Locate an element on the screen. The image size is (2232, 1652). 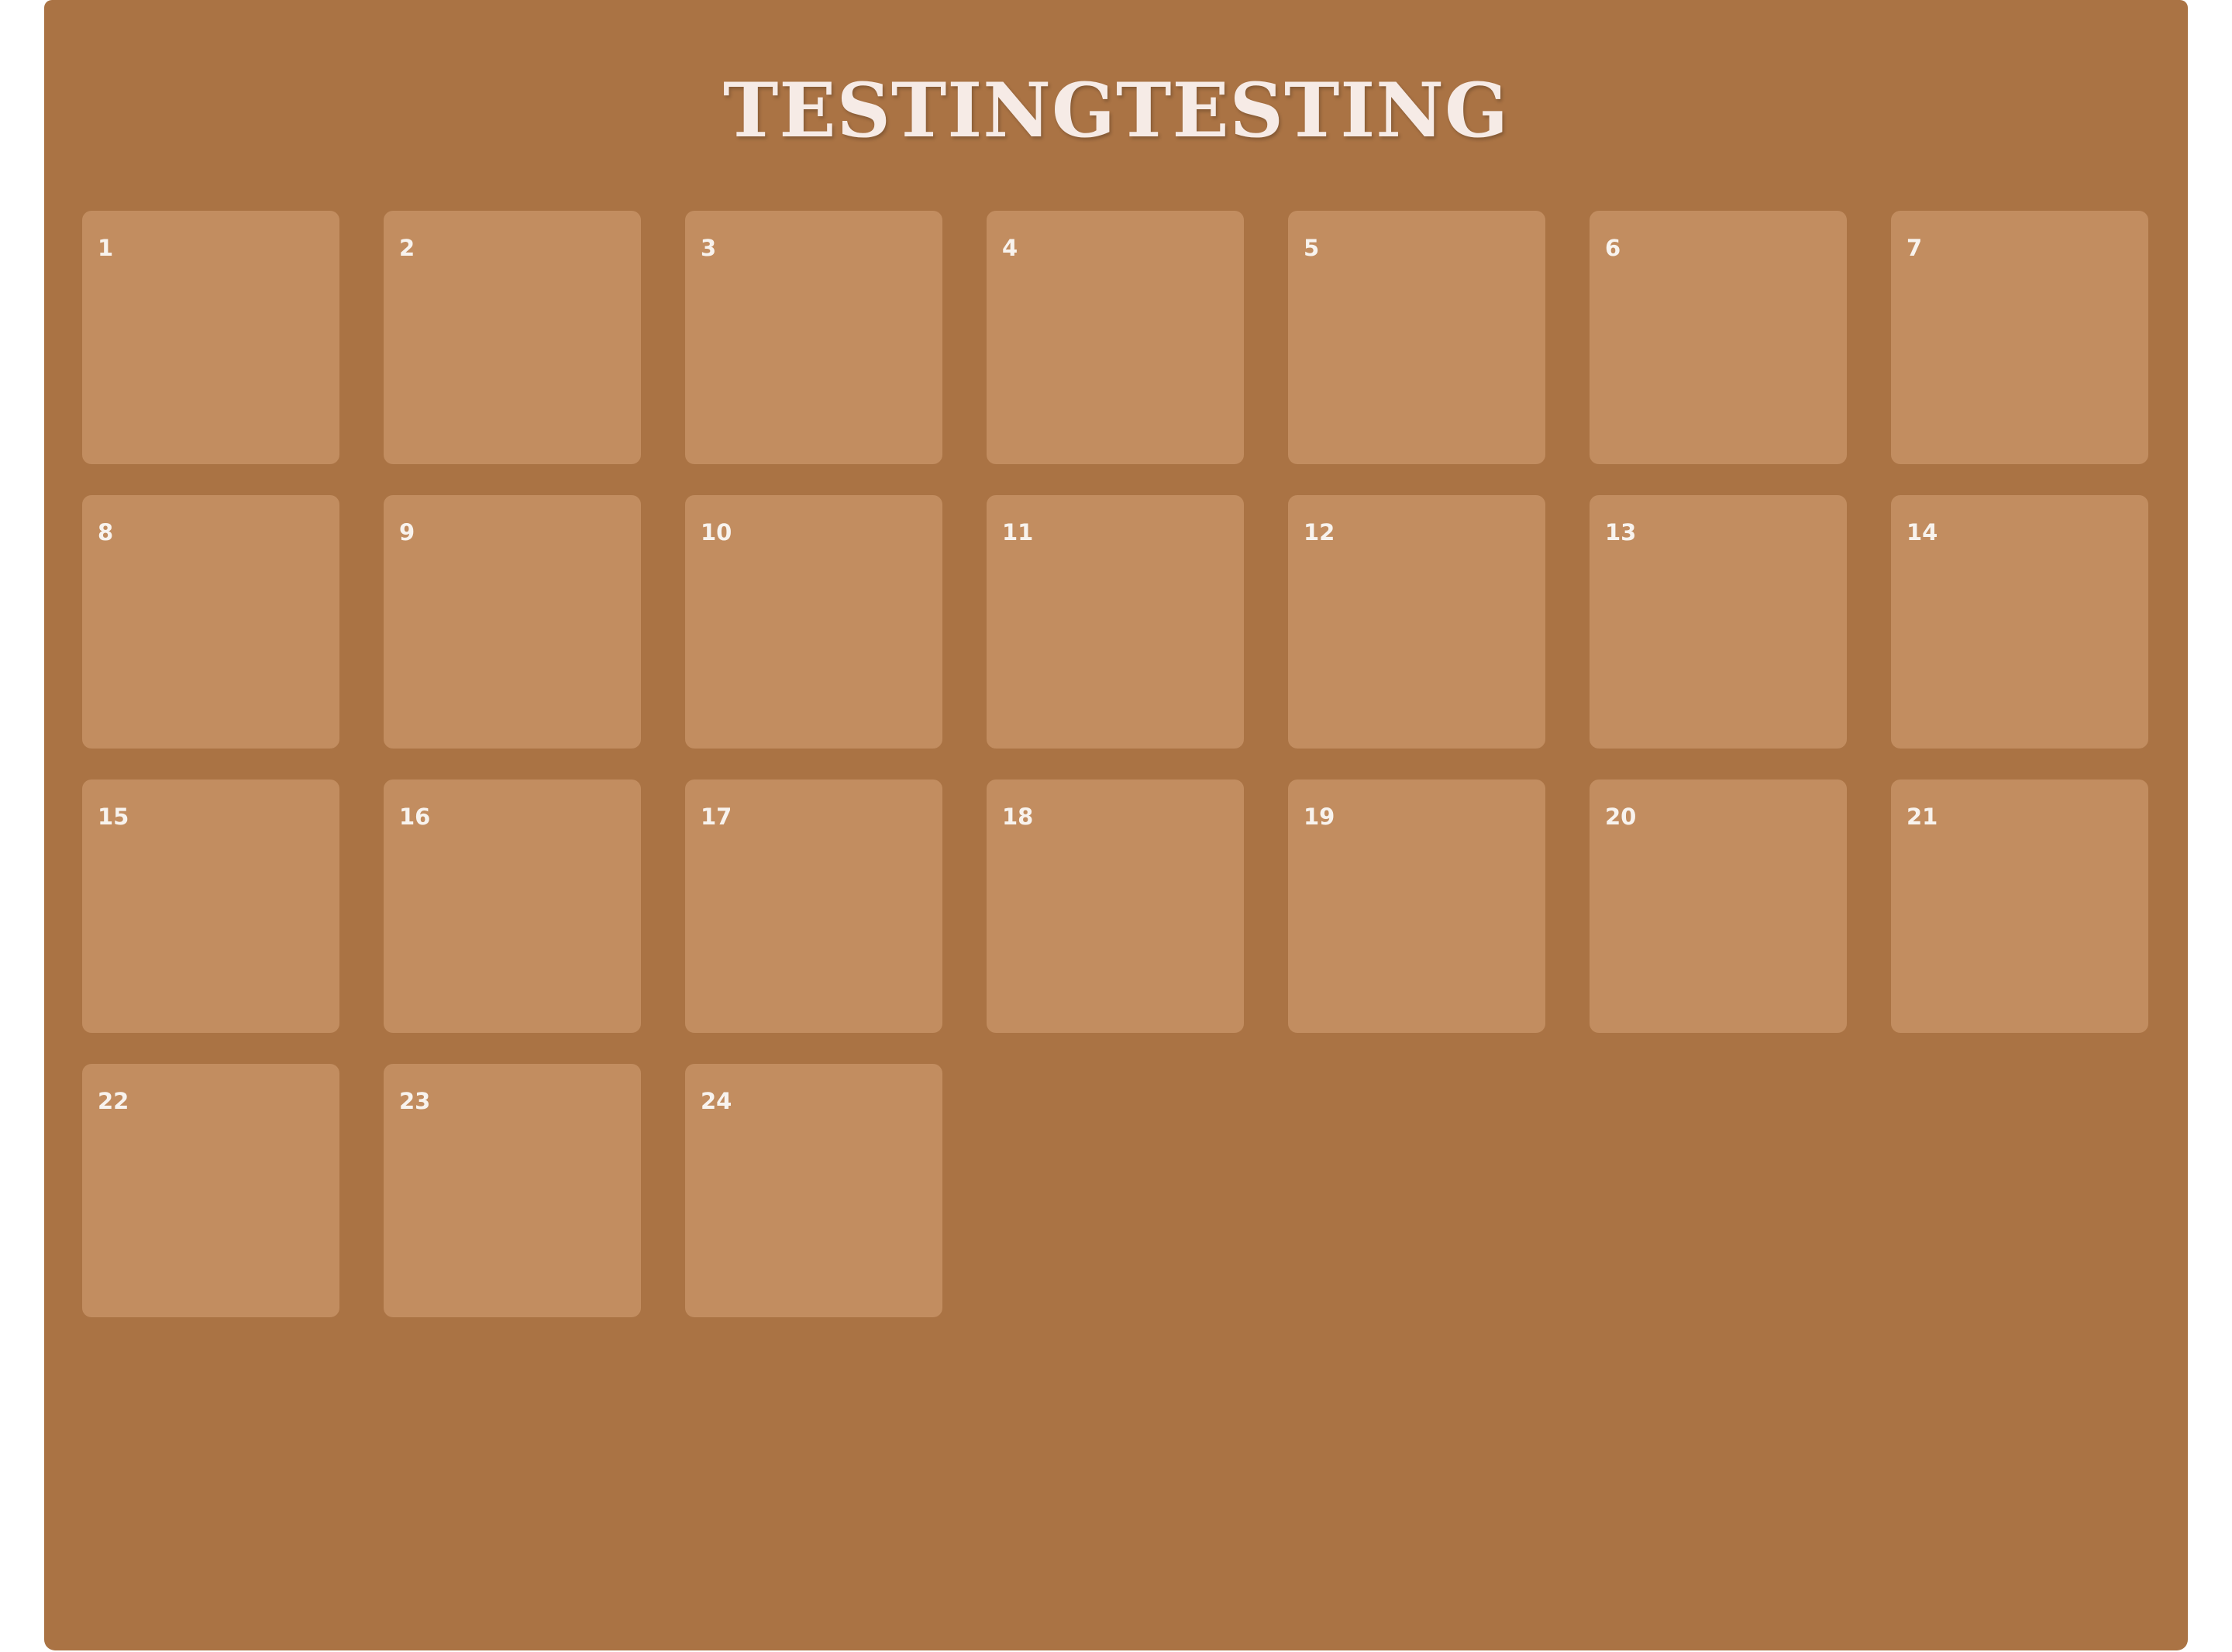
day-number: 6 is located at coordinates (1613, 248).